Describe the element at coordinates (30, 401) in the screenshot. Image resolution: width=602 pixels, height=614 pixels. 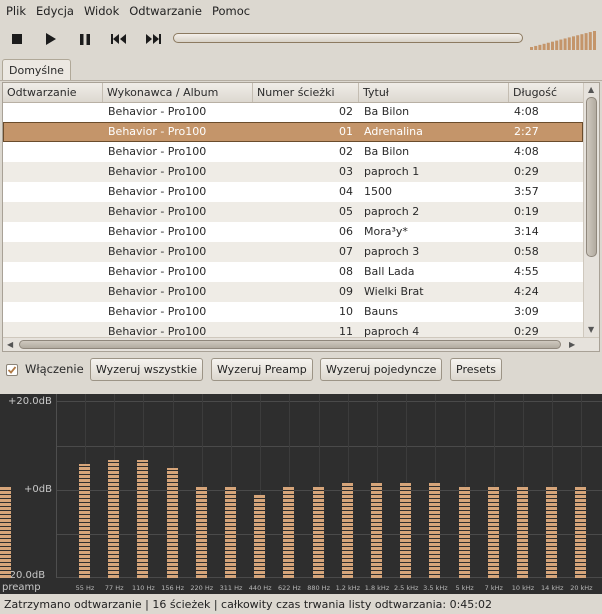
I see `scale-label-max: +20.0dB` at that location.